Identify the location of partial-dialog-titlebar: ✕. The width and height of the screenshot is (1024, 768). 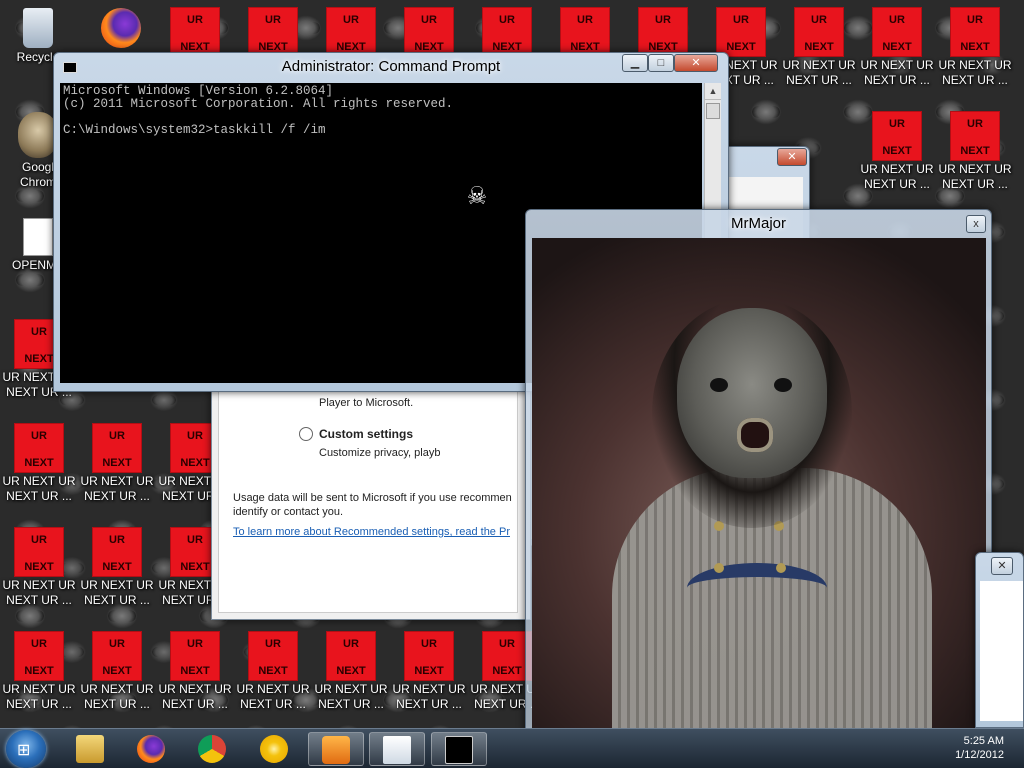
(999, 567).